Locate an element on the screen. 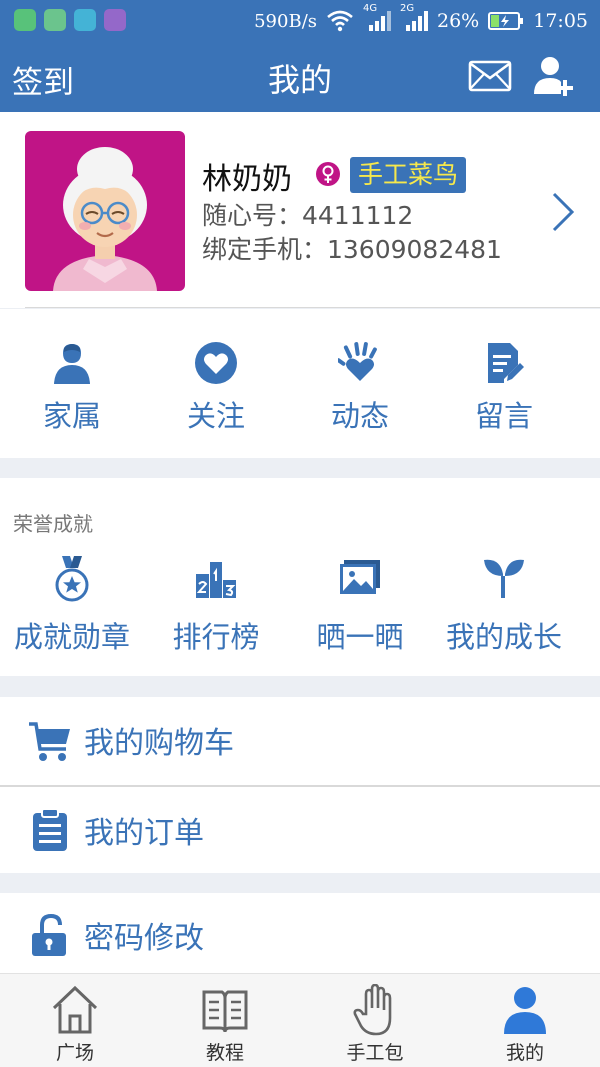 The image size is (600, 1067). medal-icon is located at coordinates (72, 579).